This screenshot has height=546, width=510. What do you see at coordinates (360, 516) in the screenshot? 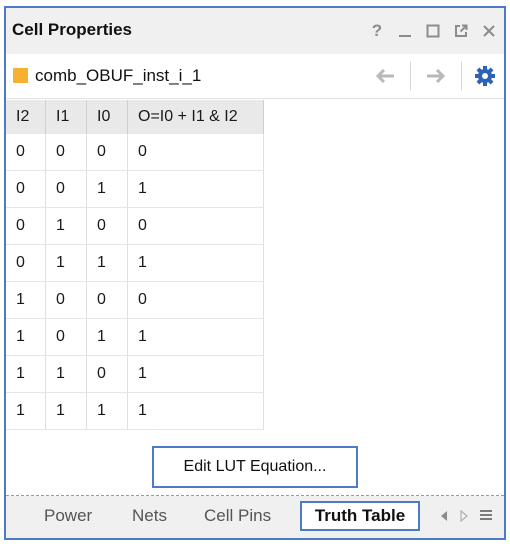
I see `tab-truth-table: Truth Table` at bounding box center [360, 516].